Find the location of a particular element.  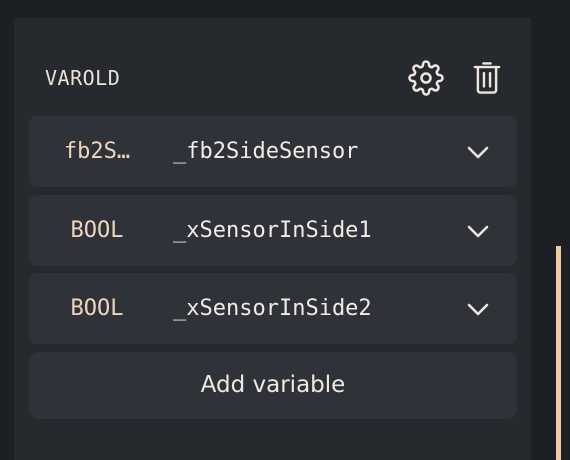

add-variable-button: Add variable is located at coordinates (273, 385).